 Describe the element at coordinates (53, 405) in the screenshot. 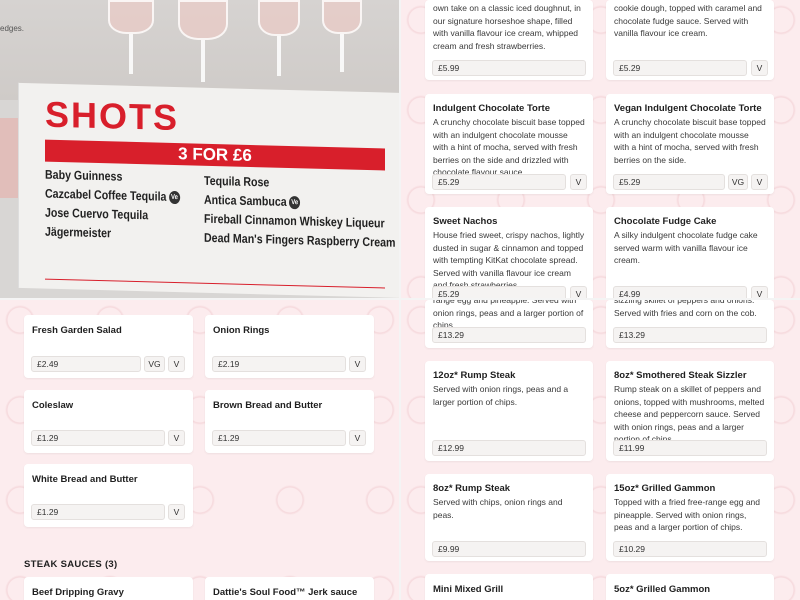

I see `item-title: Coleslaw` at that location.